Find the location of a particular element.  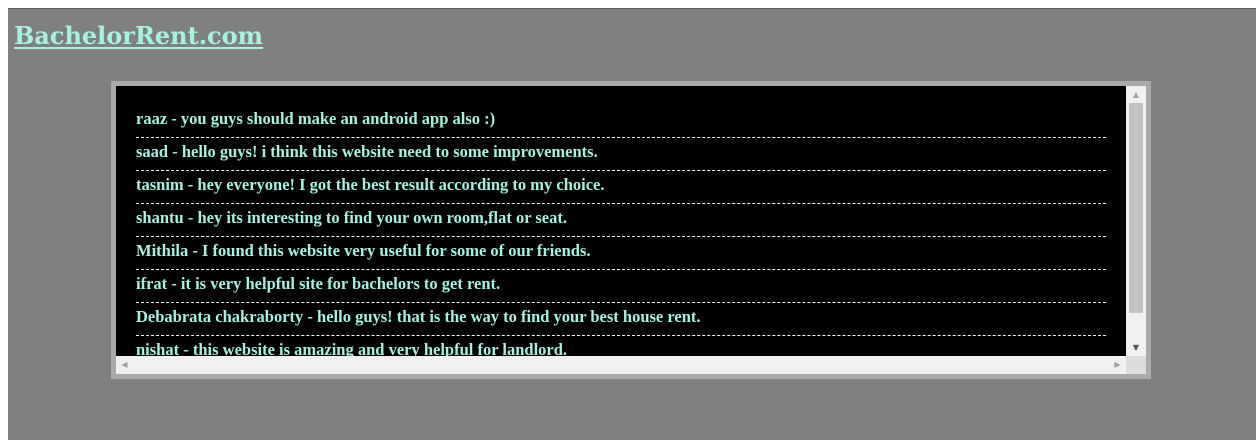

scrollbar-corner is located at coordinates (1136, 365).